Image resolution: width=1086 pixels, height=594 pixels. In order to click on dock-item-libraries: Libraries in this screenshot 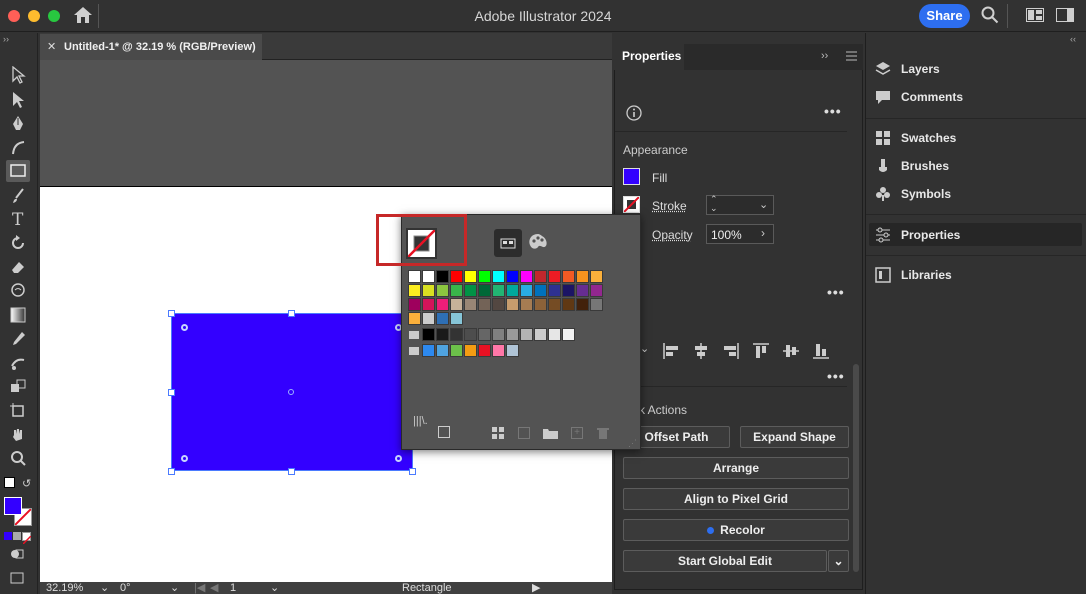, I will do `click(913, 275)`.